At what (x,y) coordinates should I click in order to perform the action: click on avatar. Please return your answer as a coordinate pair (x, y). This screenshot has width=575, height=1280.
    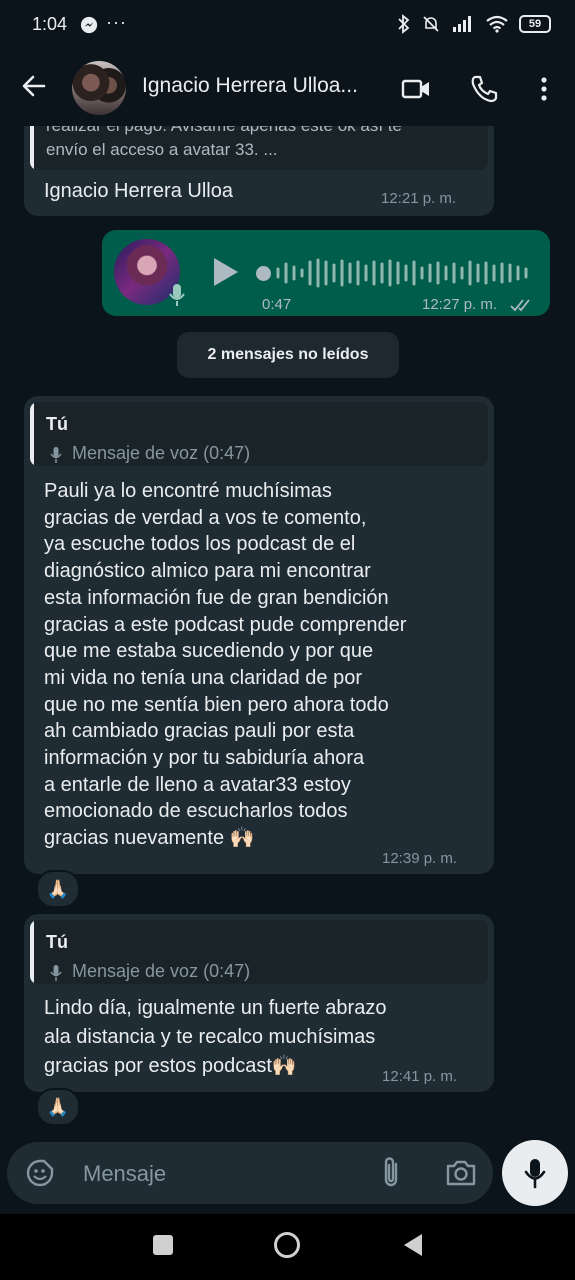
    Looking at the image, I should click on (99, 88).